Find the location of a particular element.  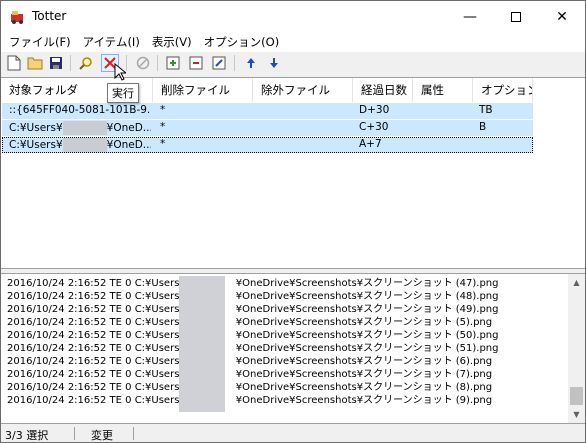

new-icon is located at coordinates (14, 63).